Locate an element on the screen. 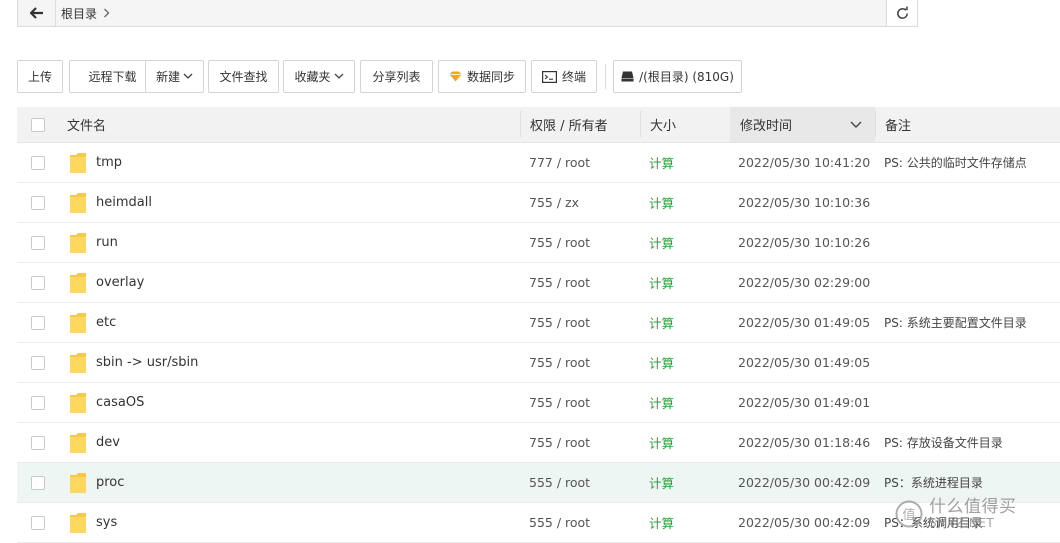  perm-owner: 755 / zx is located at coordinates (554, 202).